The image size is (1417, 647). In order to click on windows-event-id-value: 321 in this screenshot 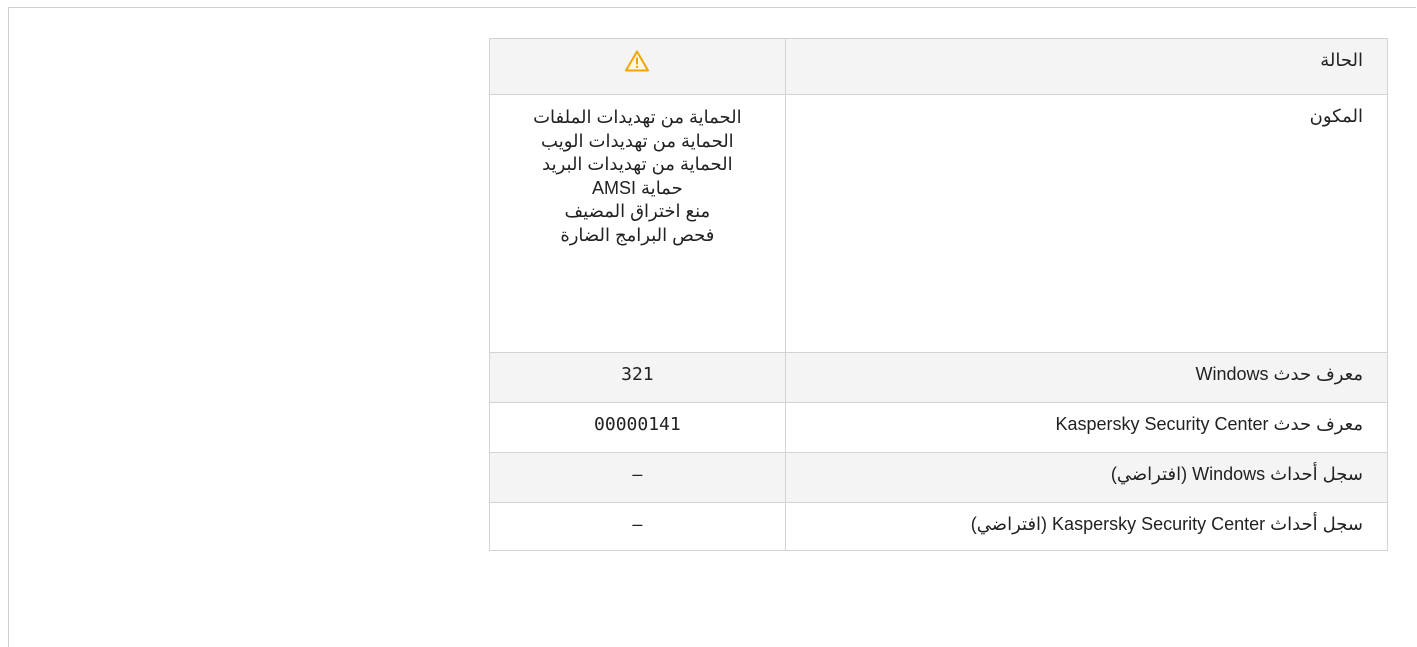, I will do `click(637, 377)`.